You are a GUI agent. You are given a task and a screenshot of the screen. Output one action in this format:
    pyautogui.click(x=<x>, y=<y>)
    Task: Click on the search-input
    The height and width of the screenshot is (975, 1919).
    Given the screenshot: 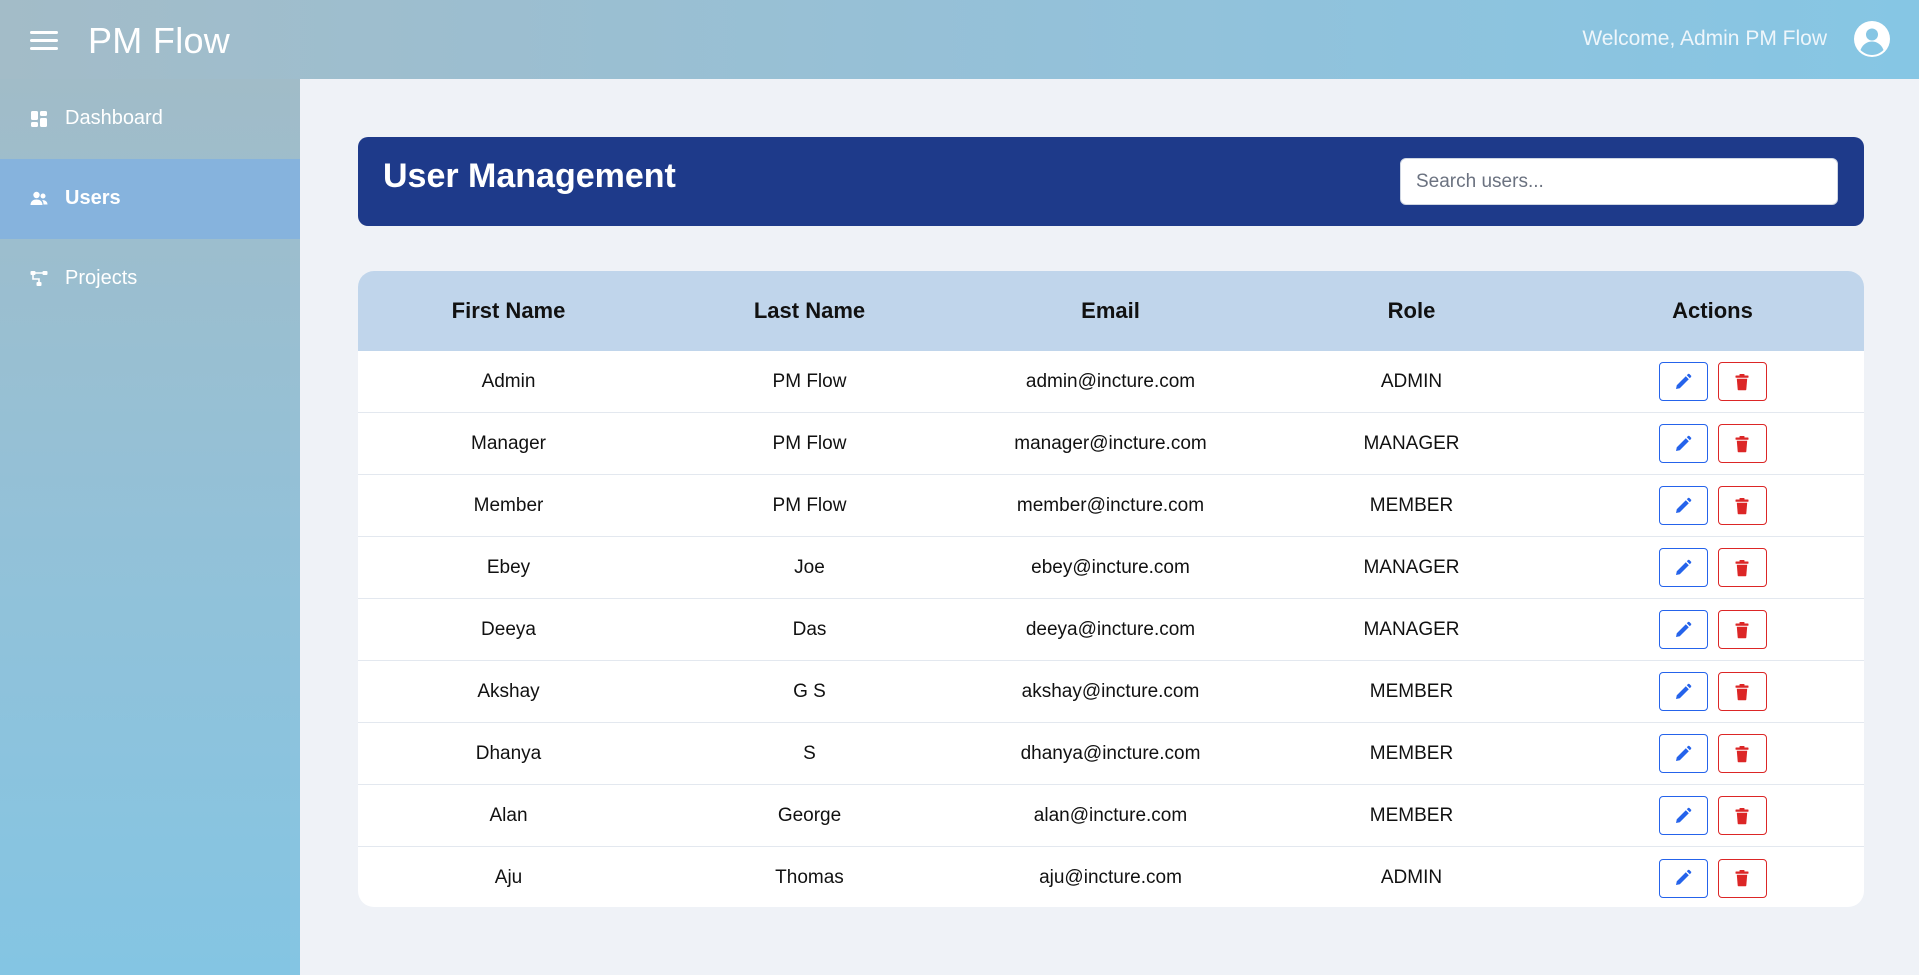 What is the action you would take?
    pyautogui.click(x=1619, y=181)
    